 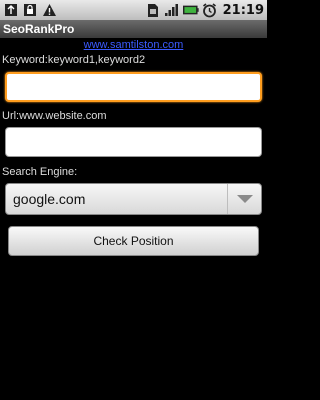 I want to click on url-field, so click(x=133, y=142).